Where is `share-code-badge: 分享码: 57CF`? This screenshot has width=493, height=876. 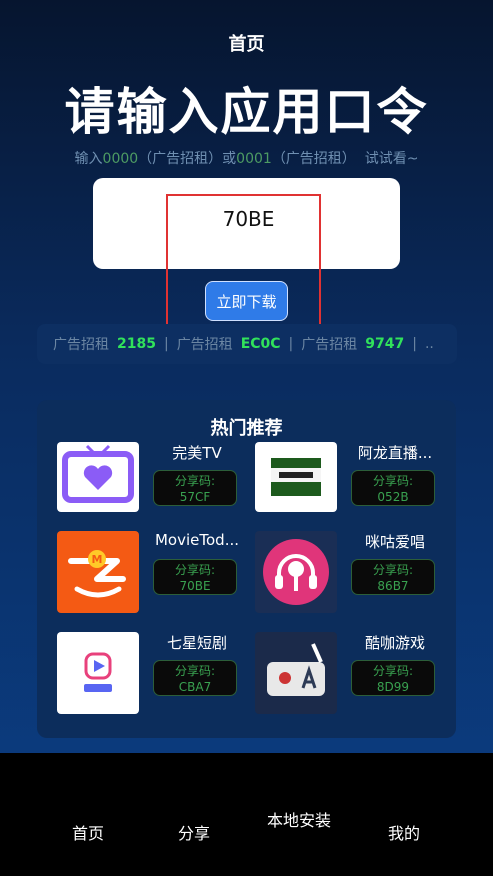
share-code-badge: 分享码: 57CF is located at coordinates (195, 488).